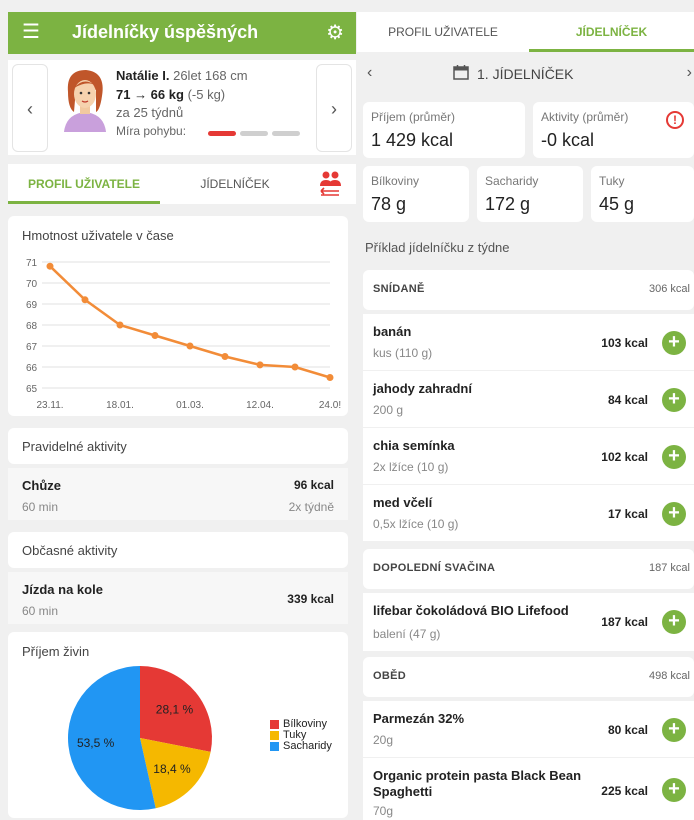 This screenshot has width=694, height=820. I want to click on menu-navigator: ‹ 1. JÍDELNÍČEK ›, so click(525, 74).